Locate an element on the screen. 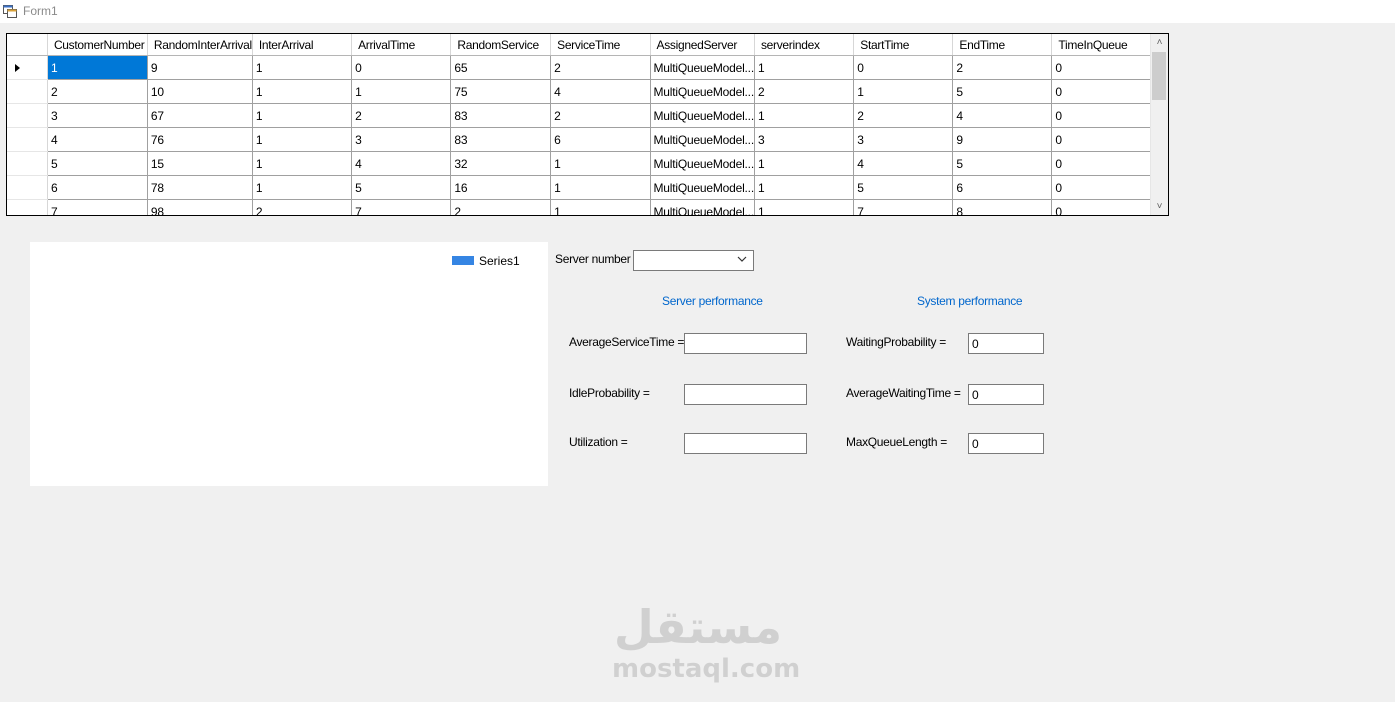 This screenshot has height=702, width=1395. average-service-time-field is located at coordinates (745, 343).